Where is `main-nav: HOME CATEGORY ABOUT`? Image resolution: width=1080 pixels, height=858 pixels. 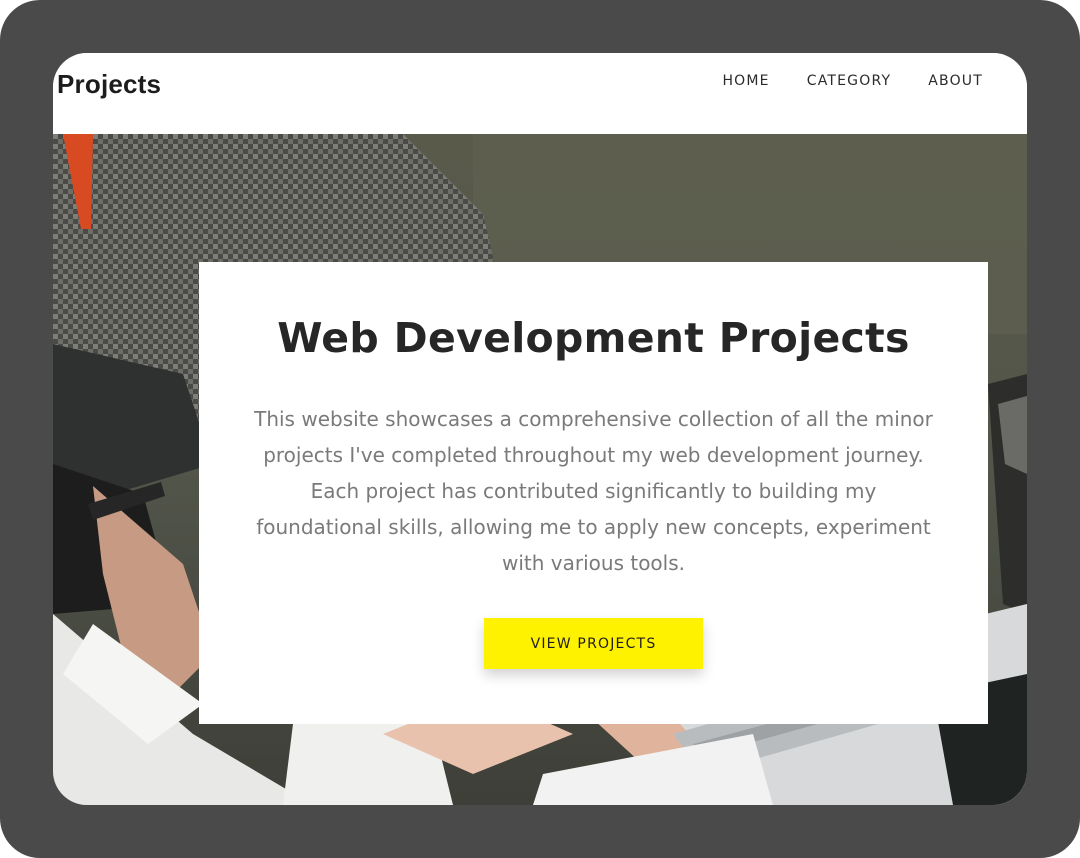
main-nav: HOME CATEGORY ABOUT is located at coordinates (852, 81).